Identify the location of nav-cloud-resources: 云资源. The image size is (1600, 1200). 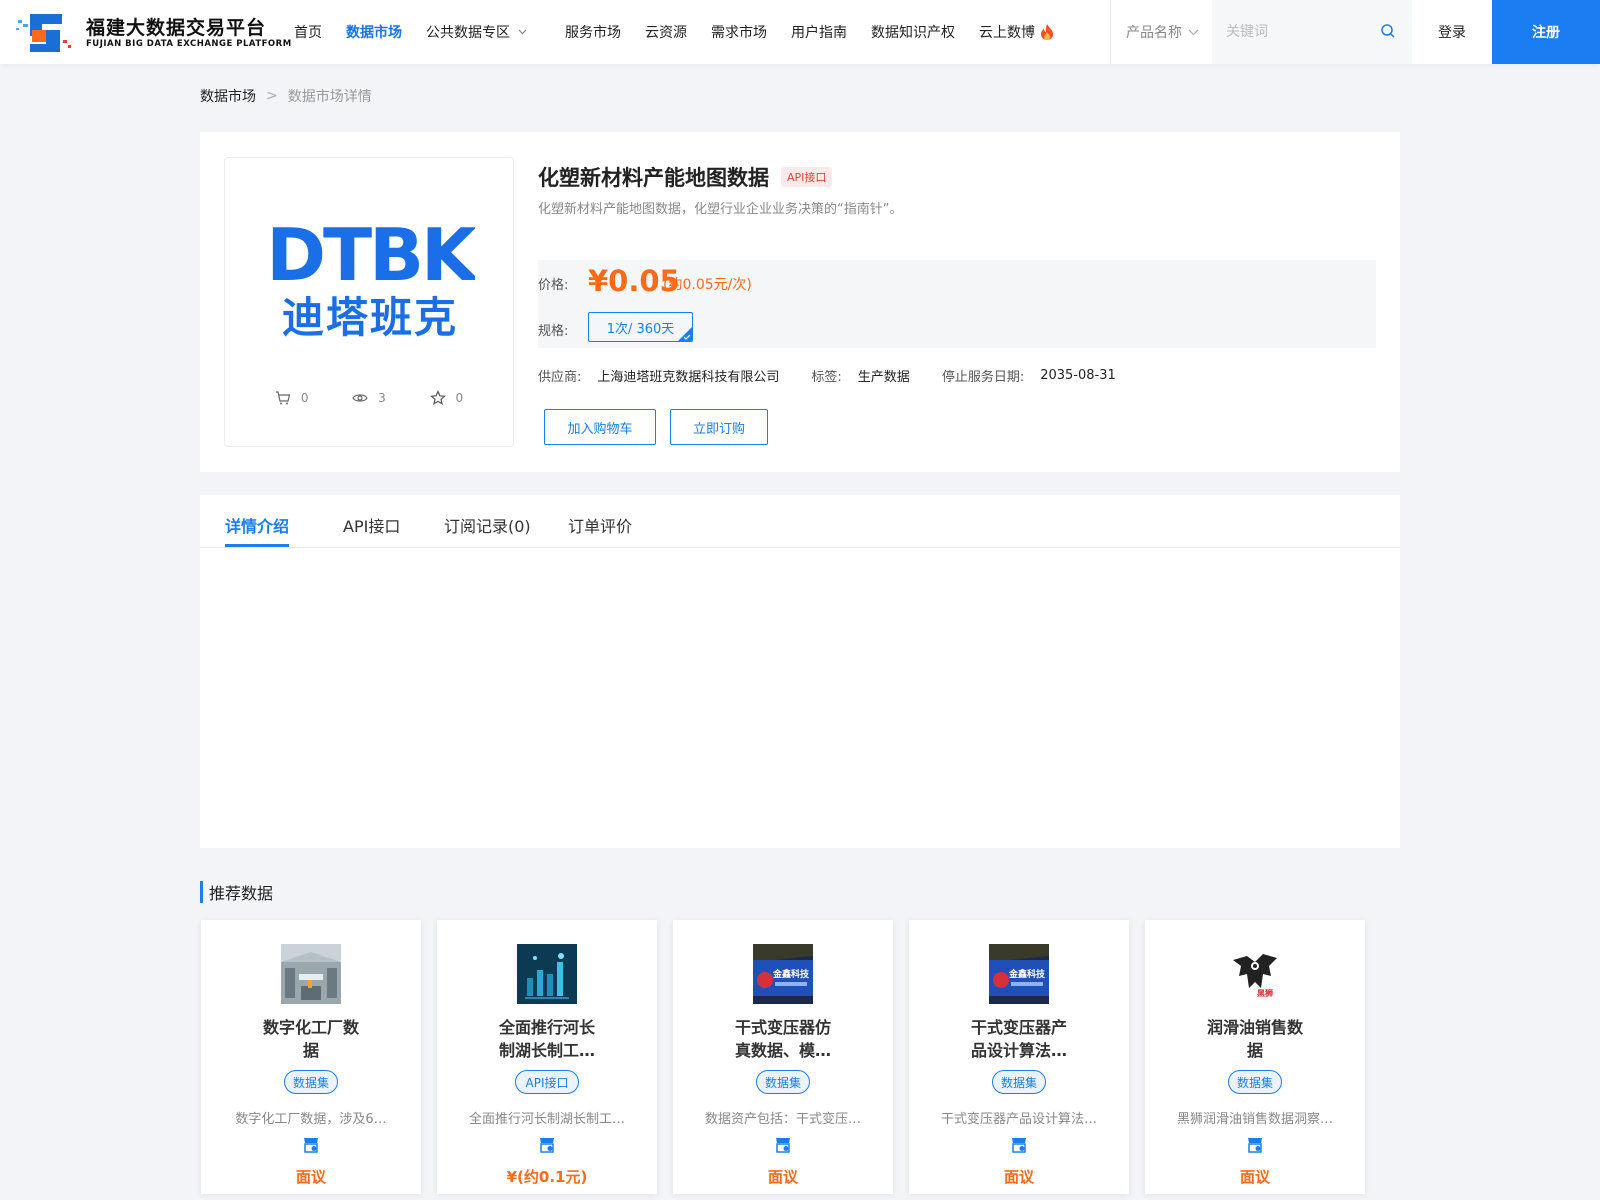
(666, 32).